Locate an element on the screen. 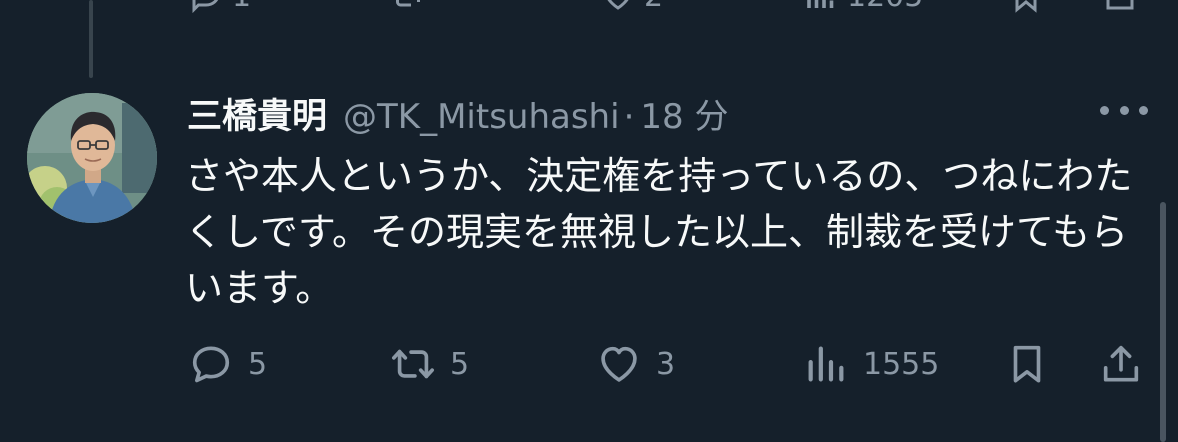 The image size is (1178, 442). author-name: 三橋貴明 is located at coordinates (257, 113).